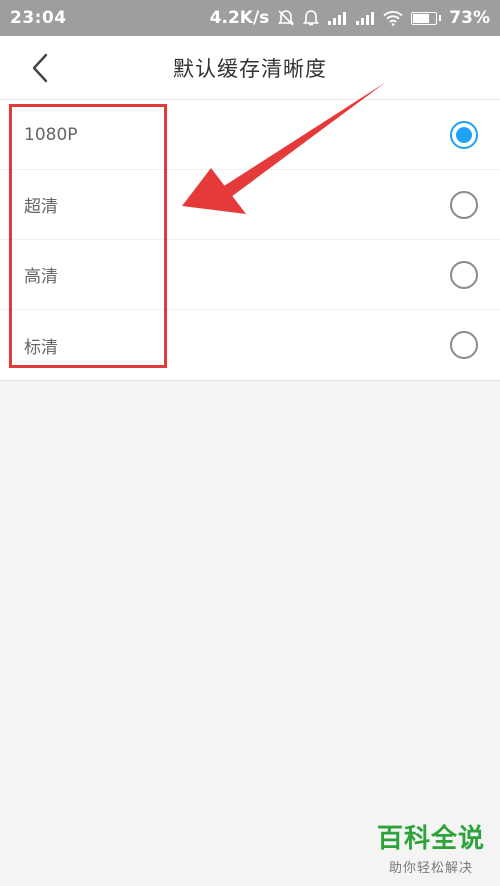 The height and width of the screenshot is (886, 500). Describe the element at coordinates (250, 275) in the screenshot. I see `option-row-hd: 高清` at that location.